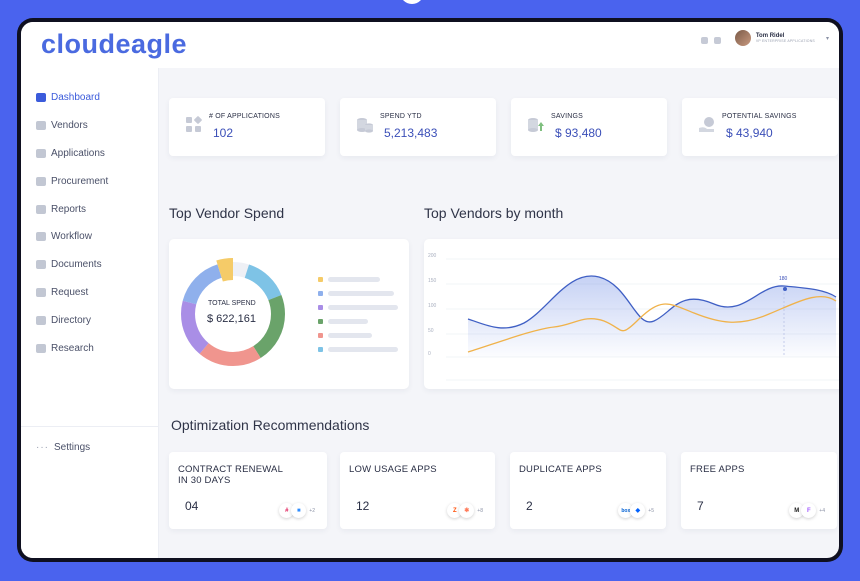 This screenshot has height=581, width=860. Describe the element at coordinates (204, 480) in the screenshot. I see `recommendation-title-line: IN 30 DAYS` at that location.